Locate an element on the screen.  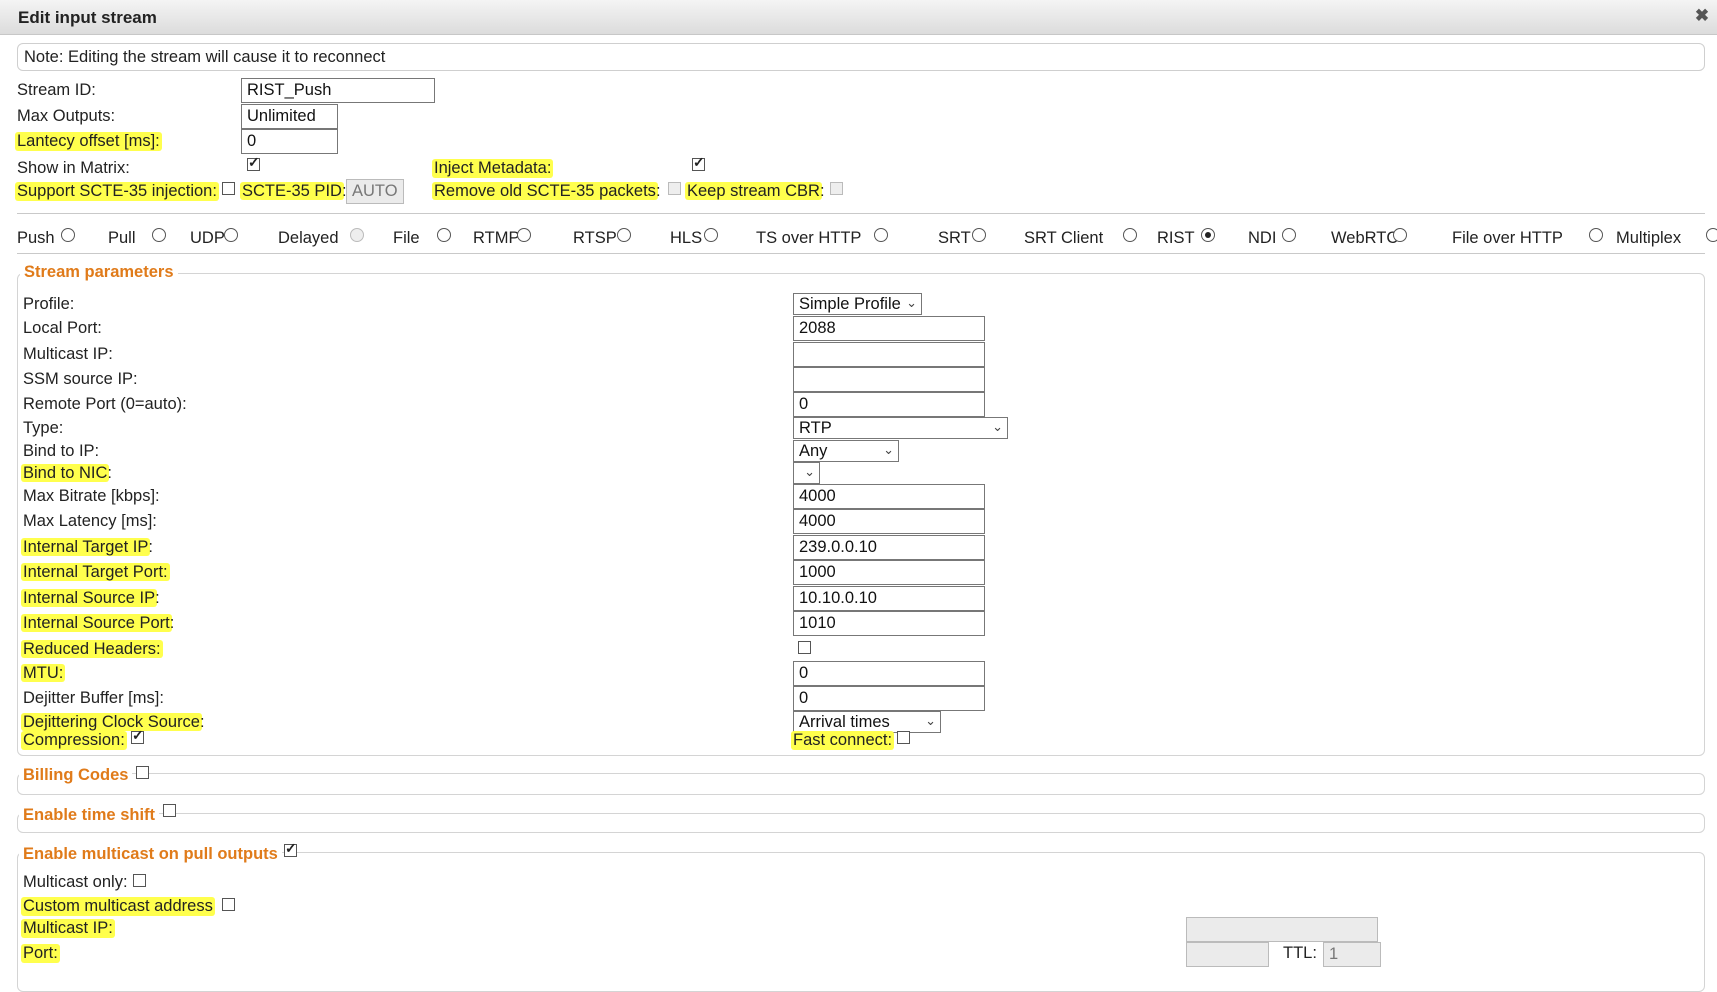
stream-type-label-delayed: Delayed is located at coordinates (308, 238).